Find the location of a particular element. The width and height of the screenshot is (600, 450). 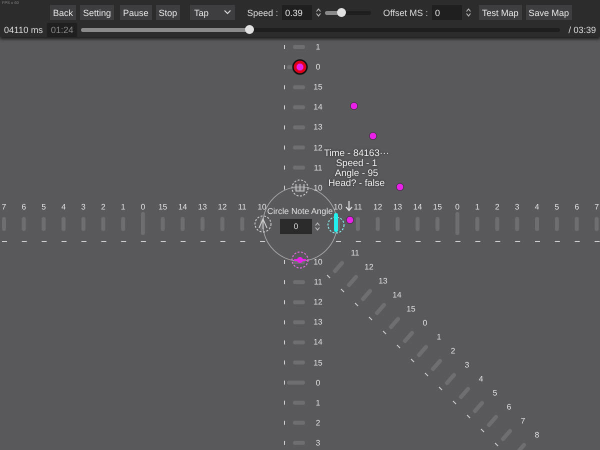

toolbar-button: Back is located at coordinates (63, 12).